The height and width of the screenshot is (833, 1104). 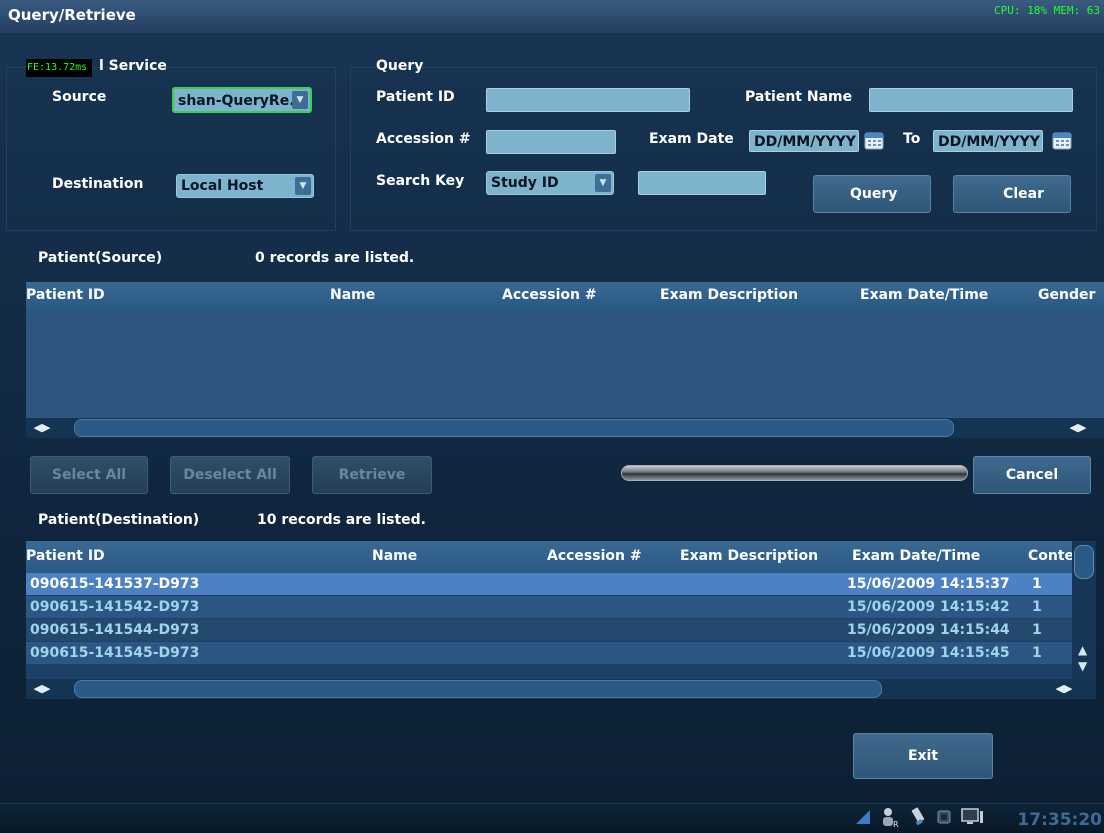 I want to click on printer-icon, so click(x=944, y=817).